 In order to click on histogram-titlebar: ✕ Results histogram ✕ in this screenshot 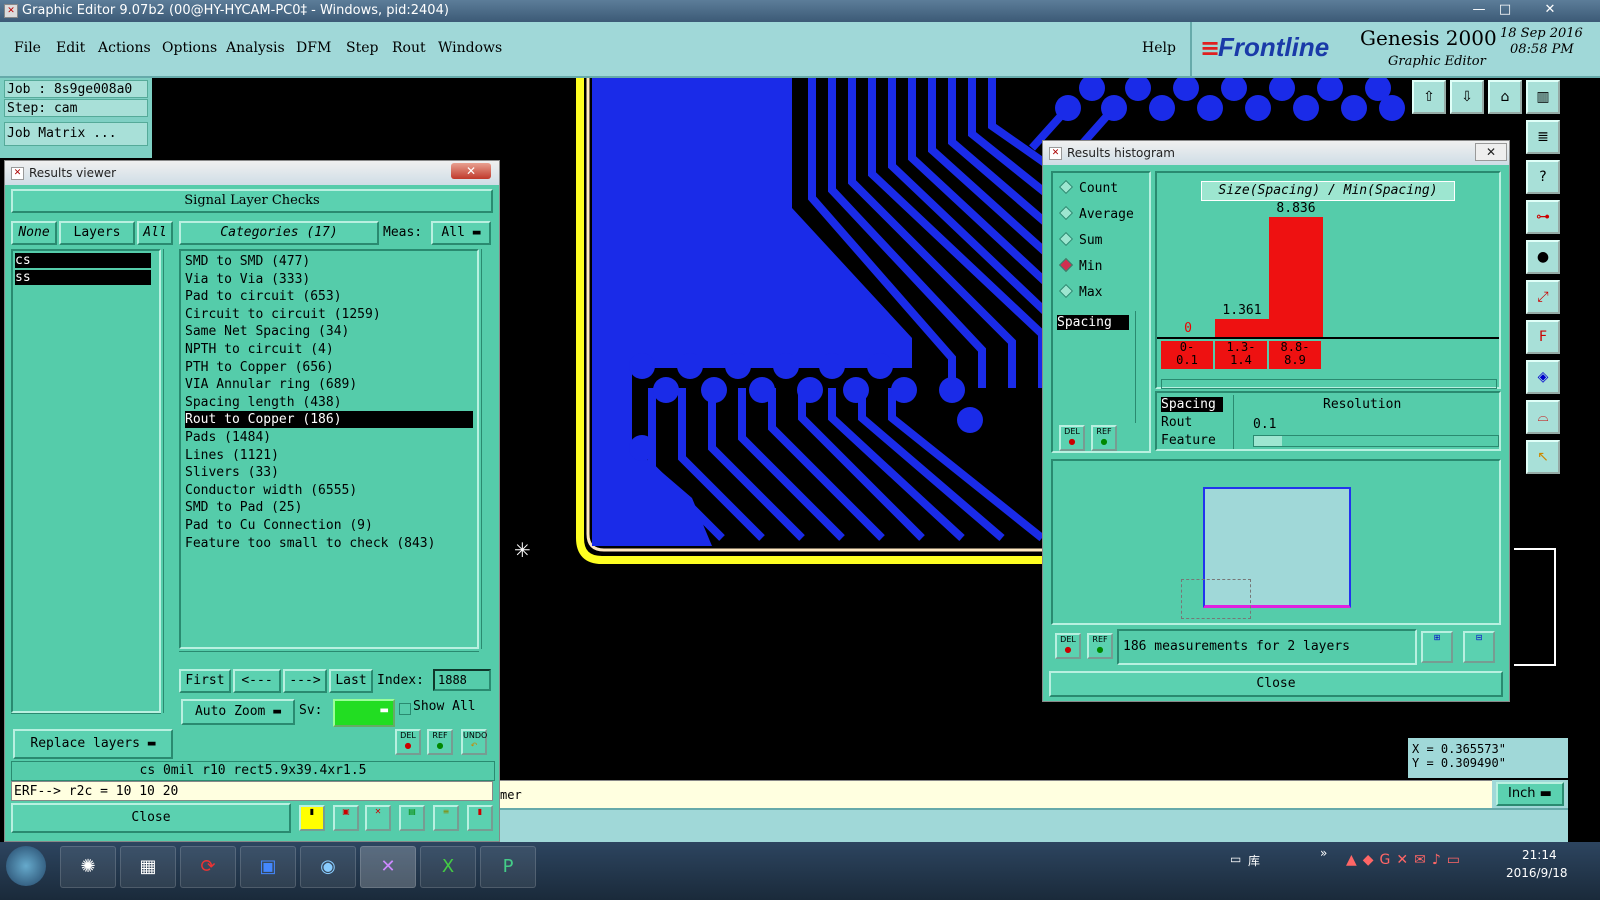, I will do `click(1276, 153)`.